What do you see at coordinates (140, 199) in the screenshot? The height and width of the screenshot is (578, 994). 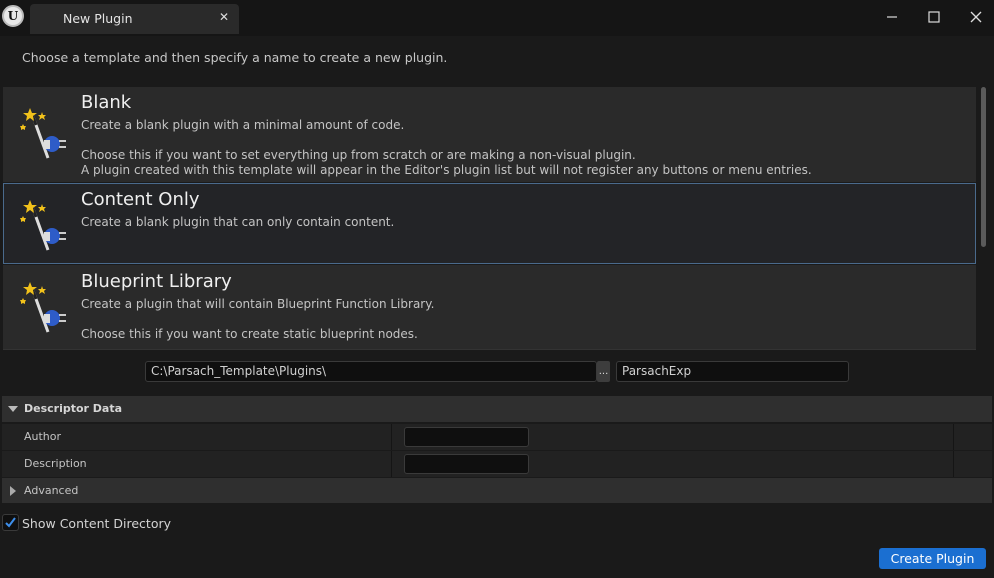 I see `template-title: Content Only` at bounding box center [140, 199].